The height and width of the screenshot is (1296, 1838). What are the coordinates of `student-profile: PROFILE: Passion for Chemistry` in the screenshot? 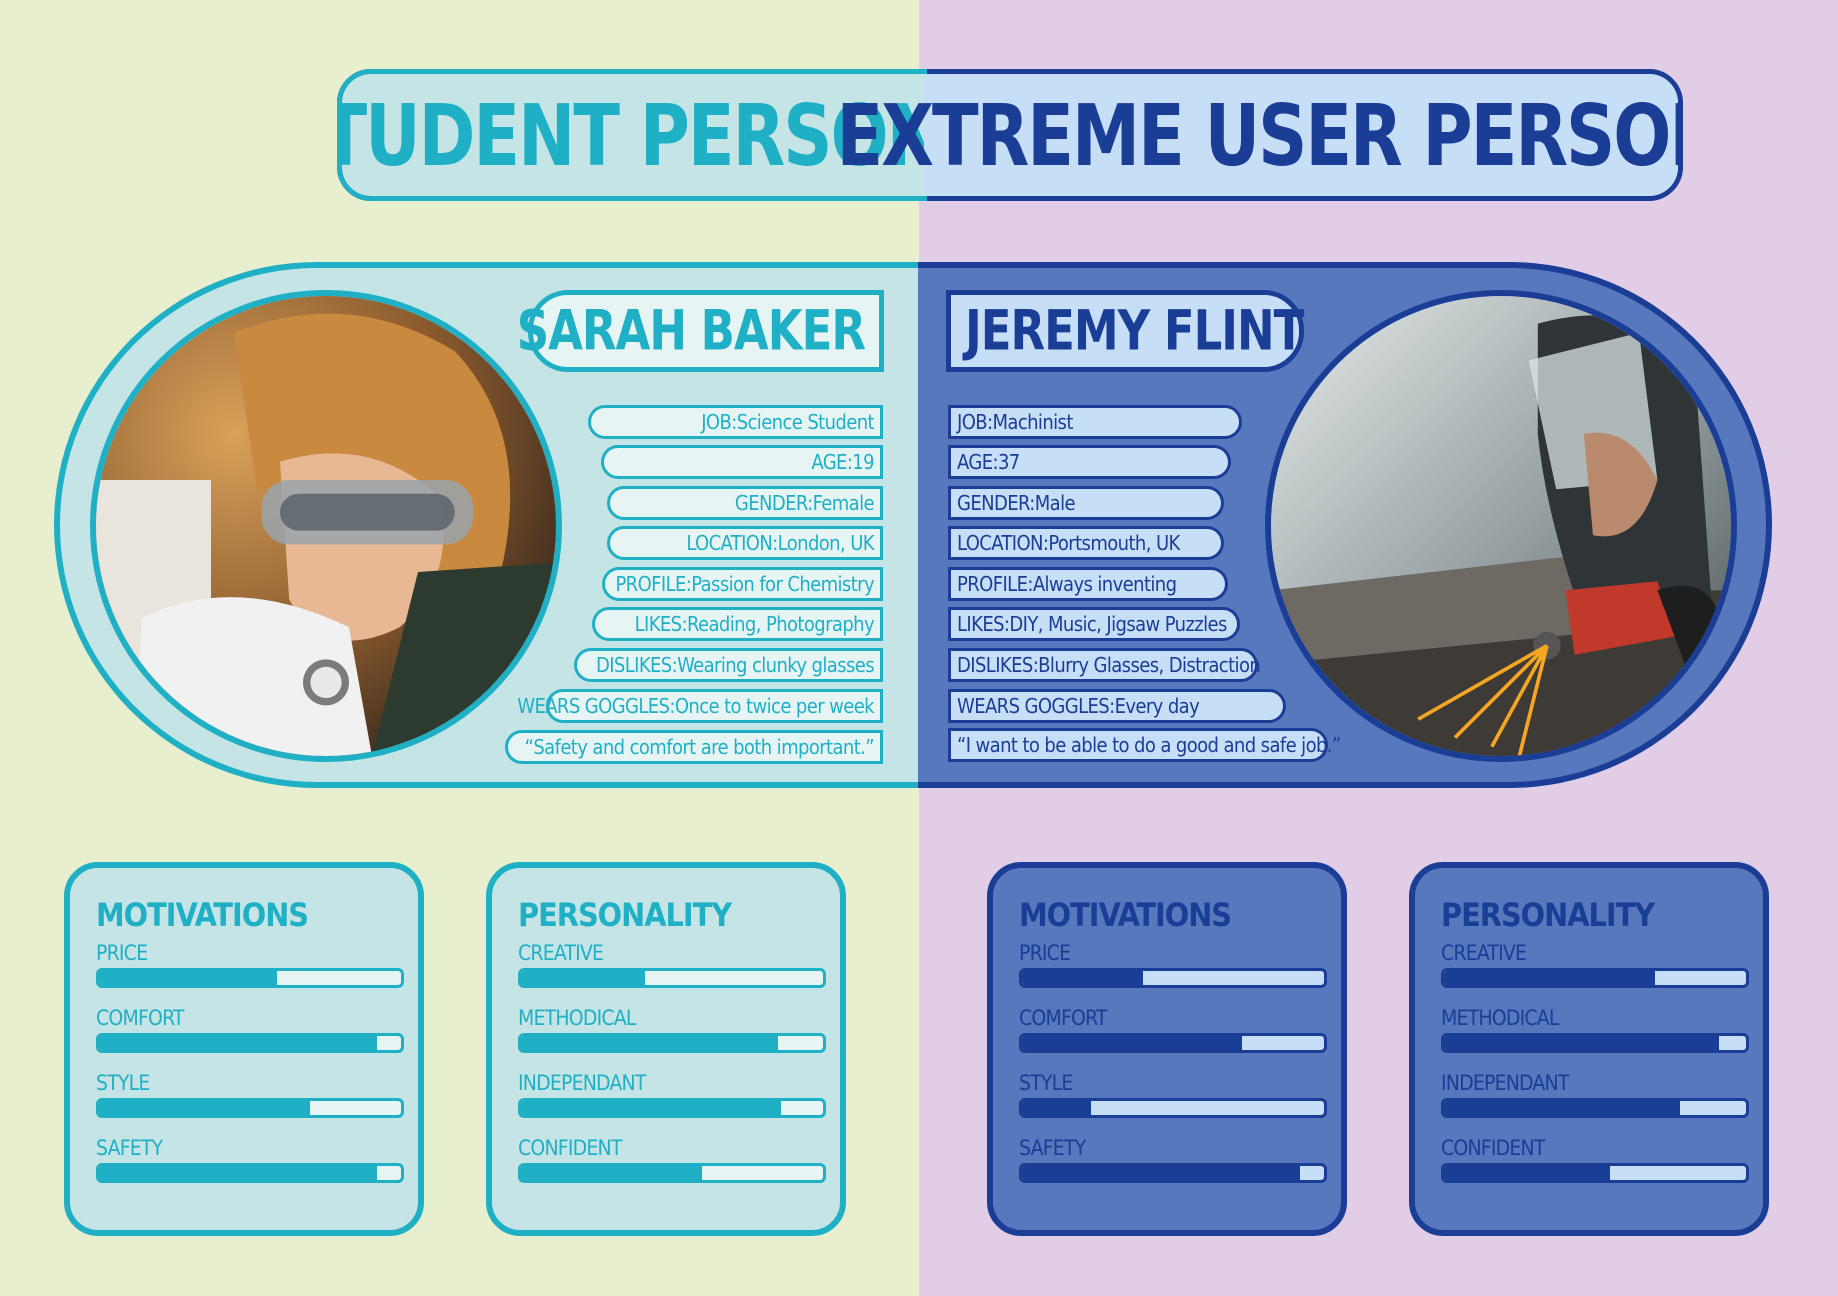 It's located at (742, 584).